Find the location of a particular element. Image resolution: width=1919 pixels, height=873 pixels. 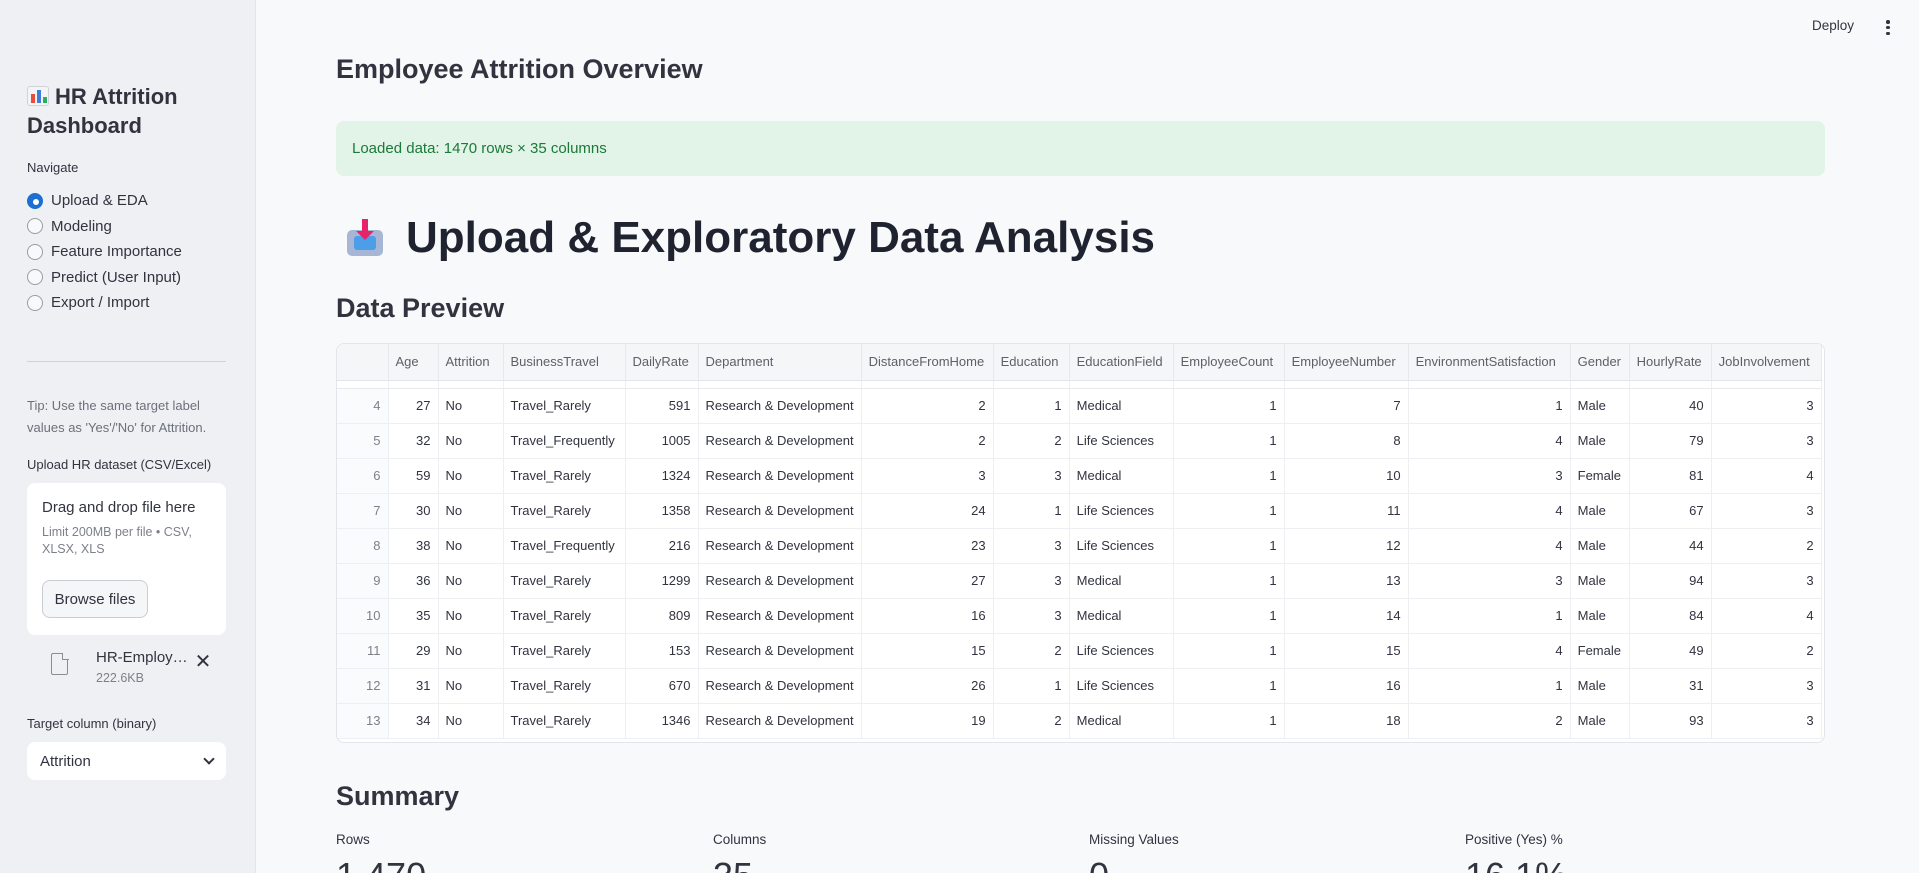

table-cell: 13 is located at coordinates (1346, 581).